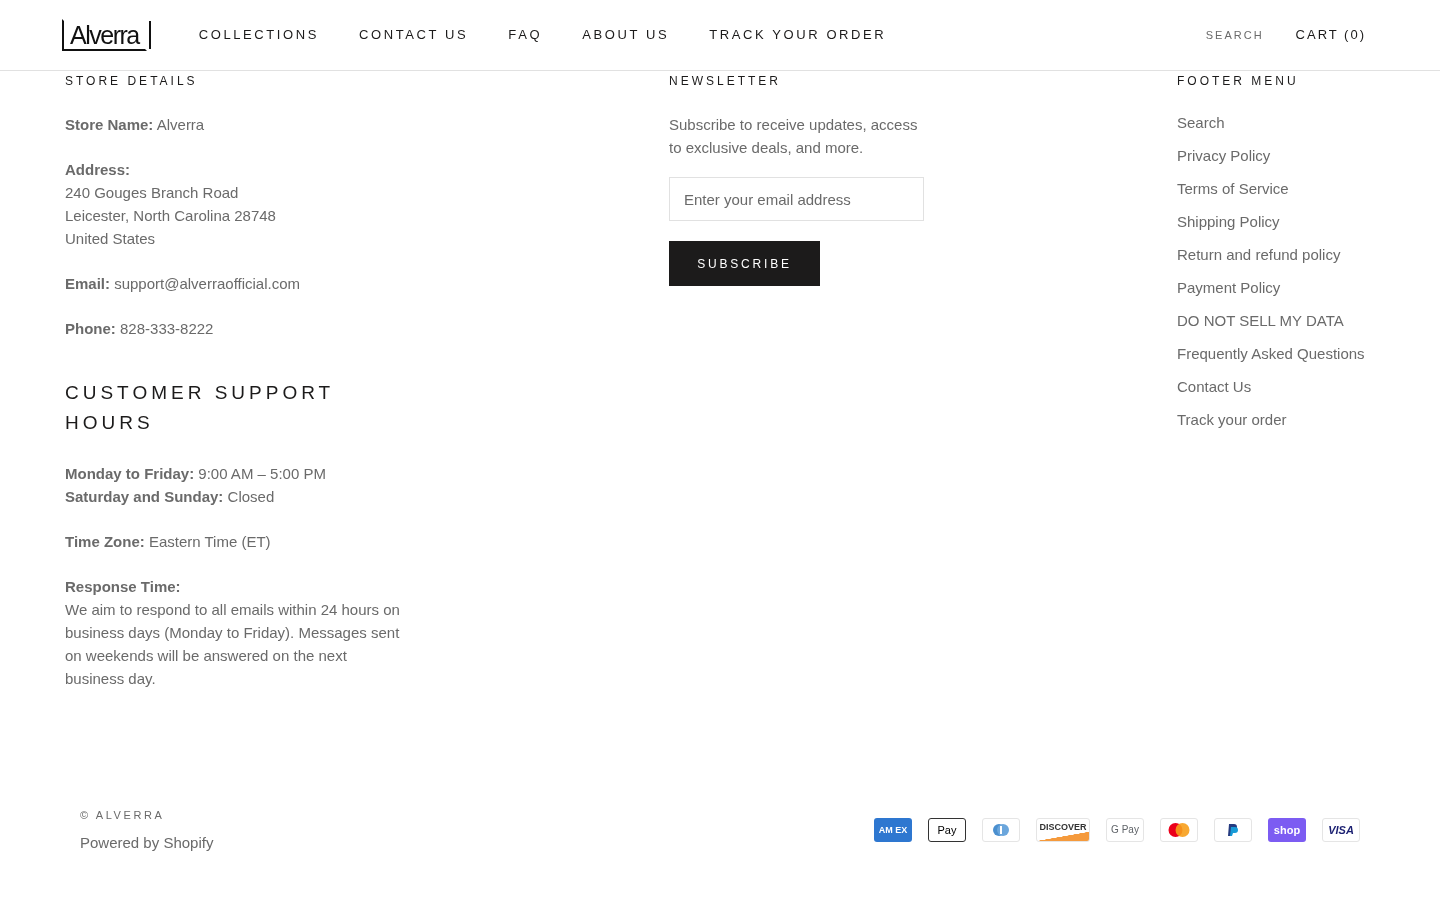 This screenshot has width=1440, height=900. I want to click on subscribe-button: SUBSCRIBE, so click(744, 263).